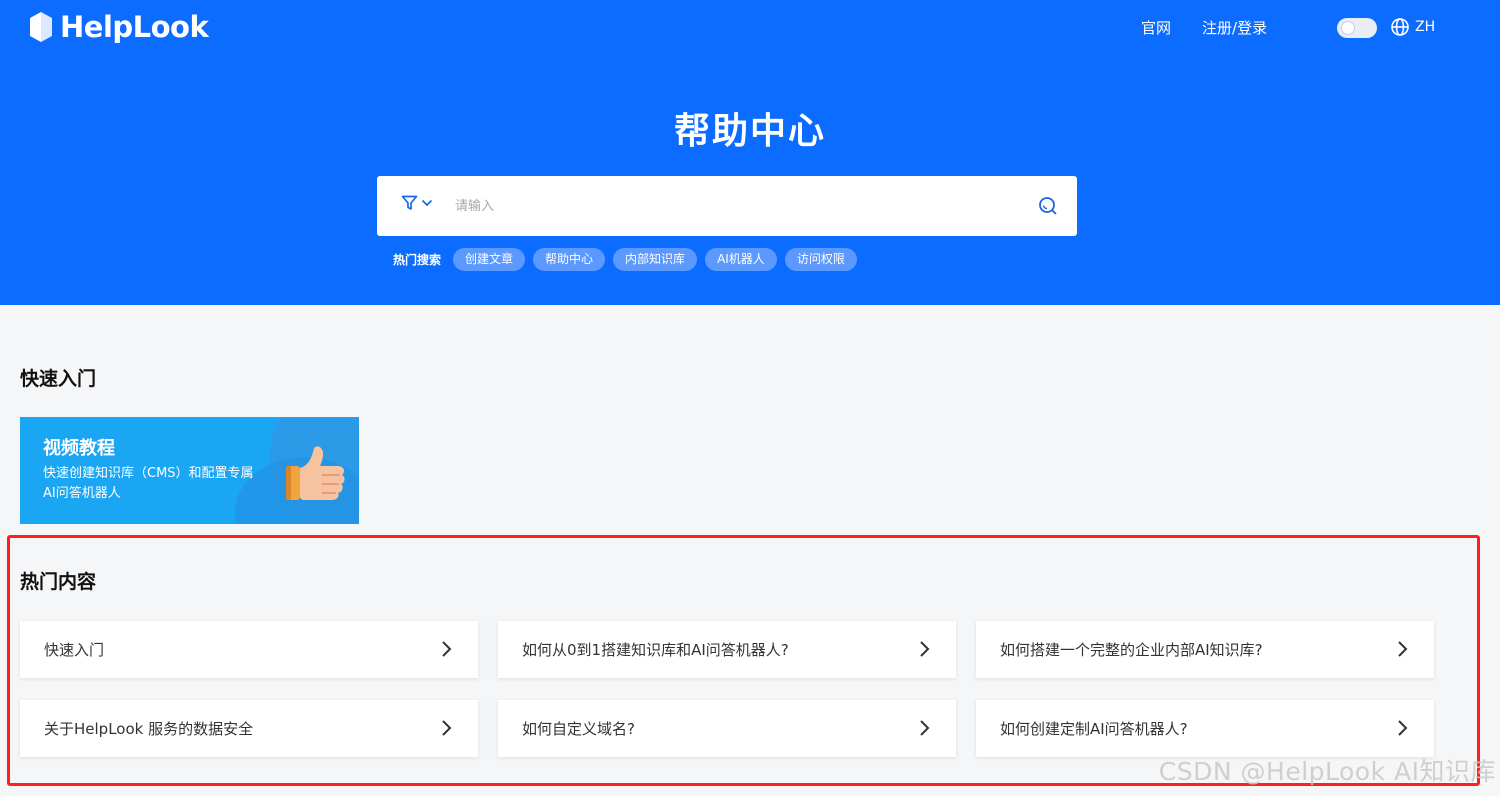 The height and width of the screenshot is (796, 1500). I want to click on hot-search-label: 热门搜索, so click(417, 260).